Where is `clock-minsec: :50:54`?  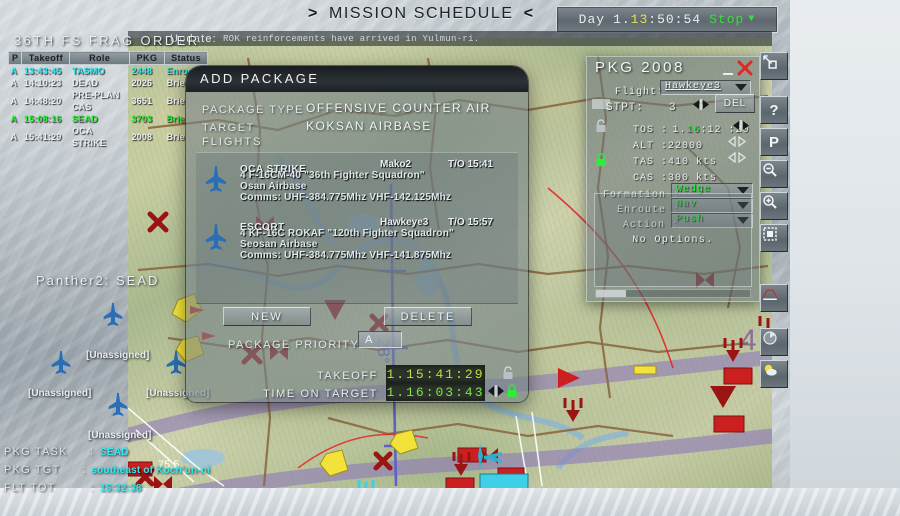 clock-minsec: :50:54 is located at coordinates (675, 19).